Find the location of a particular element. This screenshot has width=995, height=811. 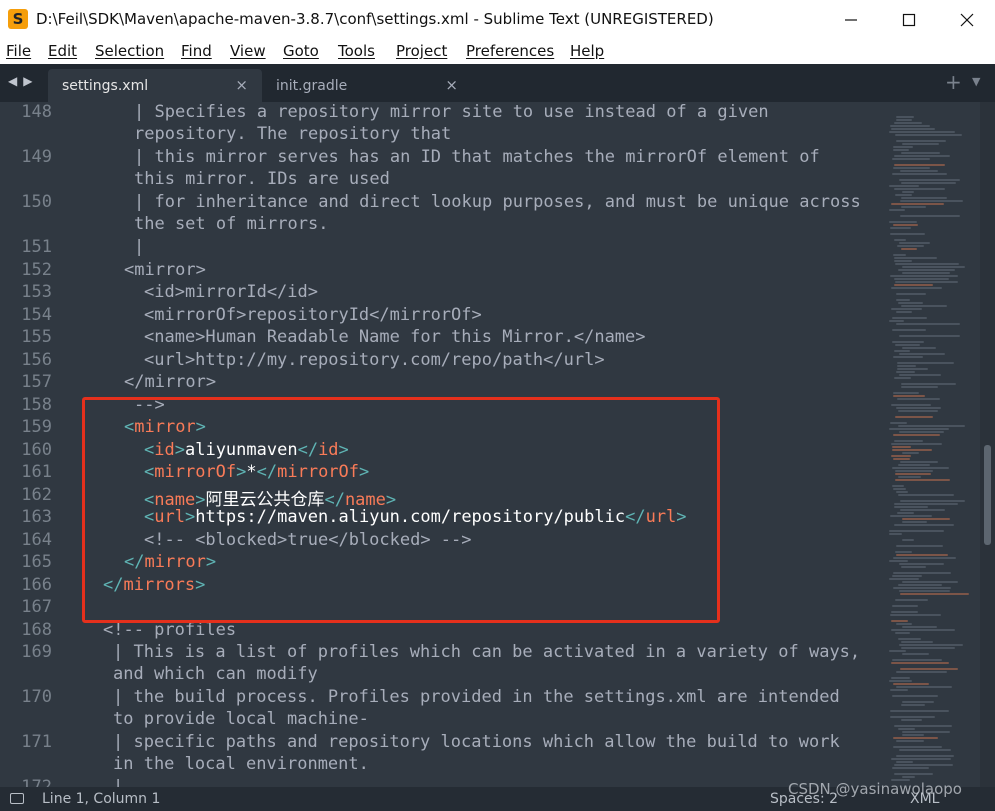

minimize-button is located at coordinates (851, 20).